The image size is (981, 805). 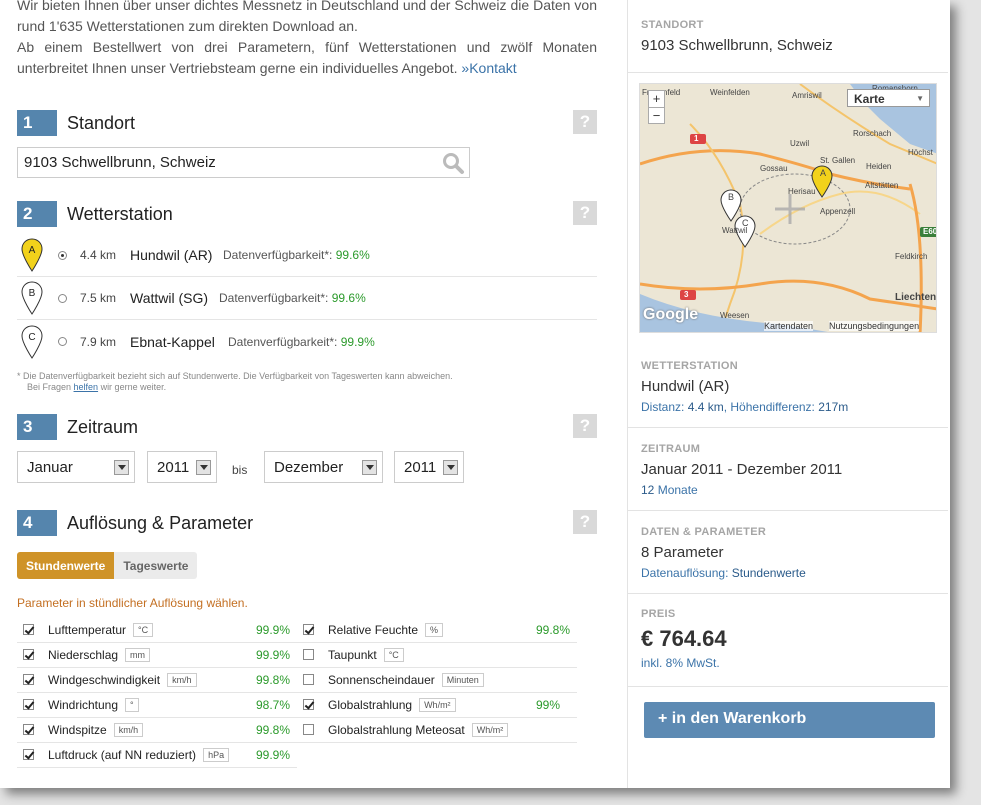 I want to click on road-number-badge: 3, so click(x=686, y=294).